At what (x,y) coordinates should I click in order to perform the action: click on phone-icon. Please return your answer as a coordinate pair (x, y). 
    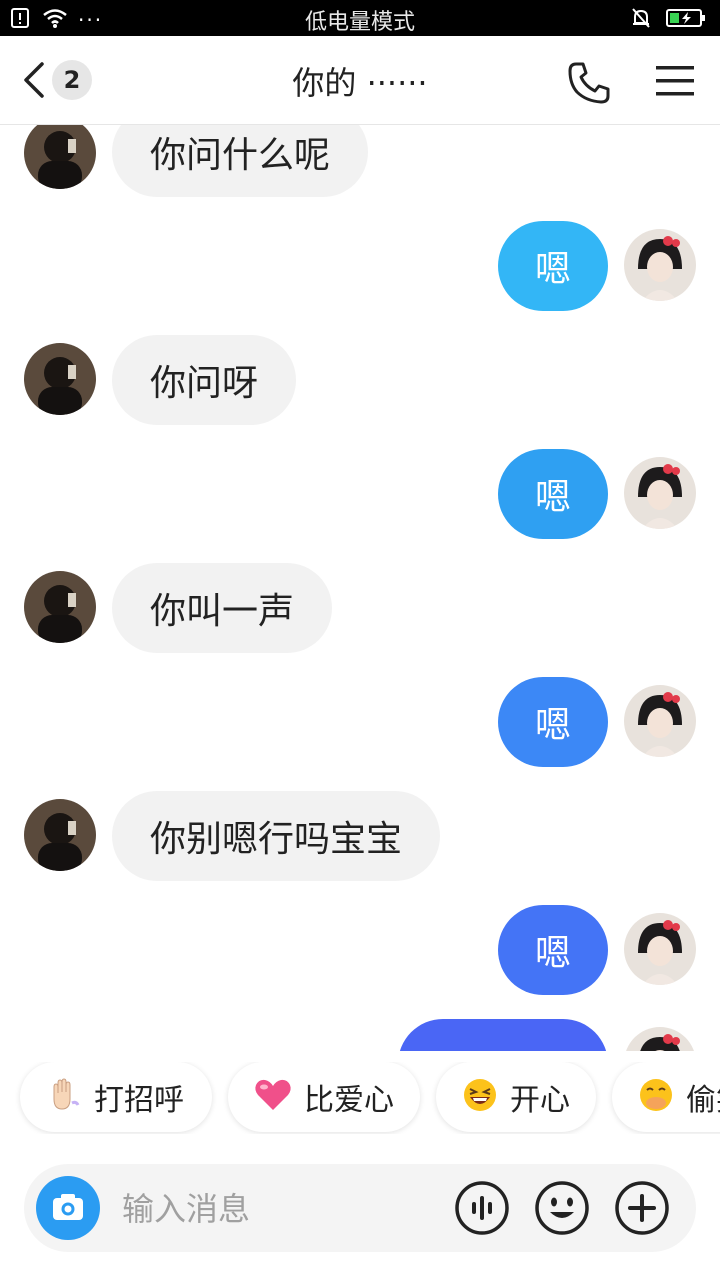
    Looking at the image, I should click on (589, 83).